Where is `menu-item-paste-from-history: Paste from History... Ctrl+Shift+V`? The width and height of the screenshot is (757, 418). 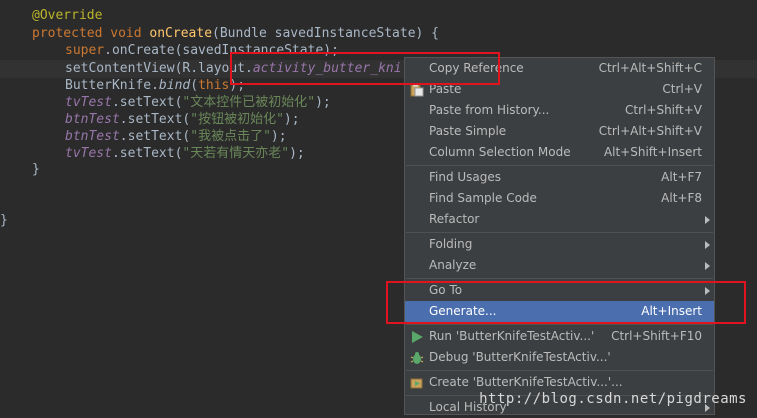 menu-item-paste-from-history: Paste from History... Ctrl+Shift+V is located at coordinates (559, 110).